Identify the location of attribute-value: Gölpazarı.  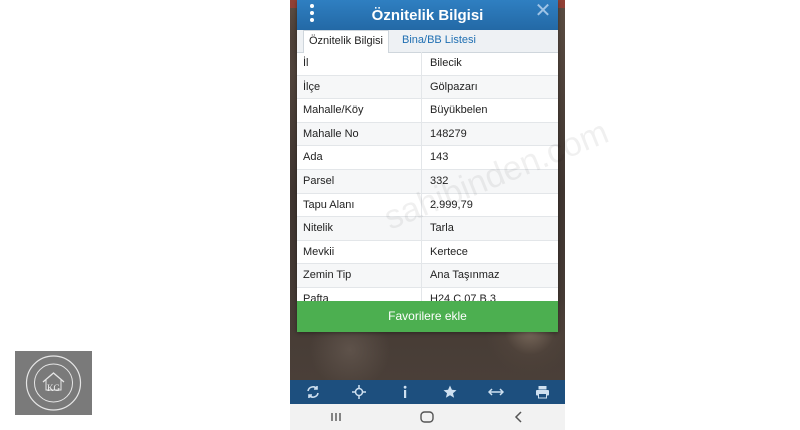
(454, 86).